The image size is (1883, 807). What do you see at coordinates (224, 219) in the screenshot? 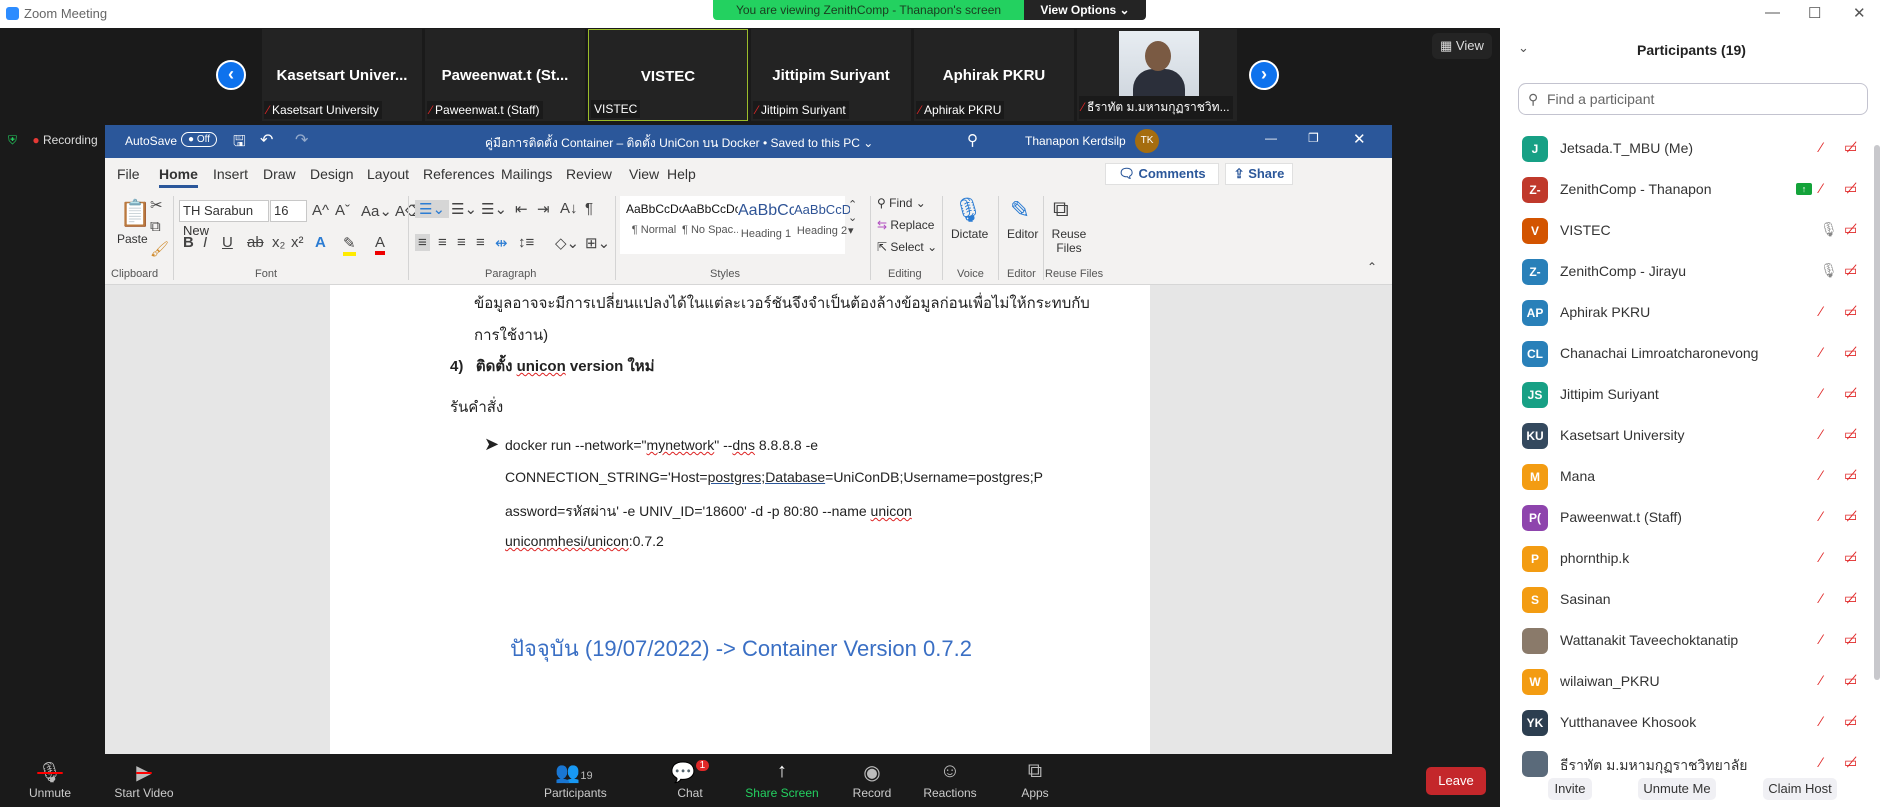
I see `font-name-select: TH Sarabun New` at bounding box center [224, 219].